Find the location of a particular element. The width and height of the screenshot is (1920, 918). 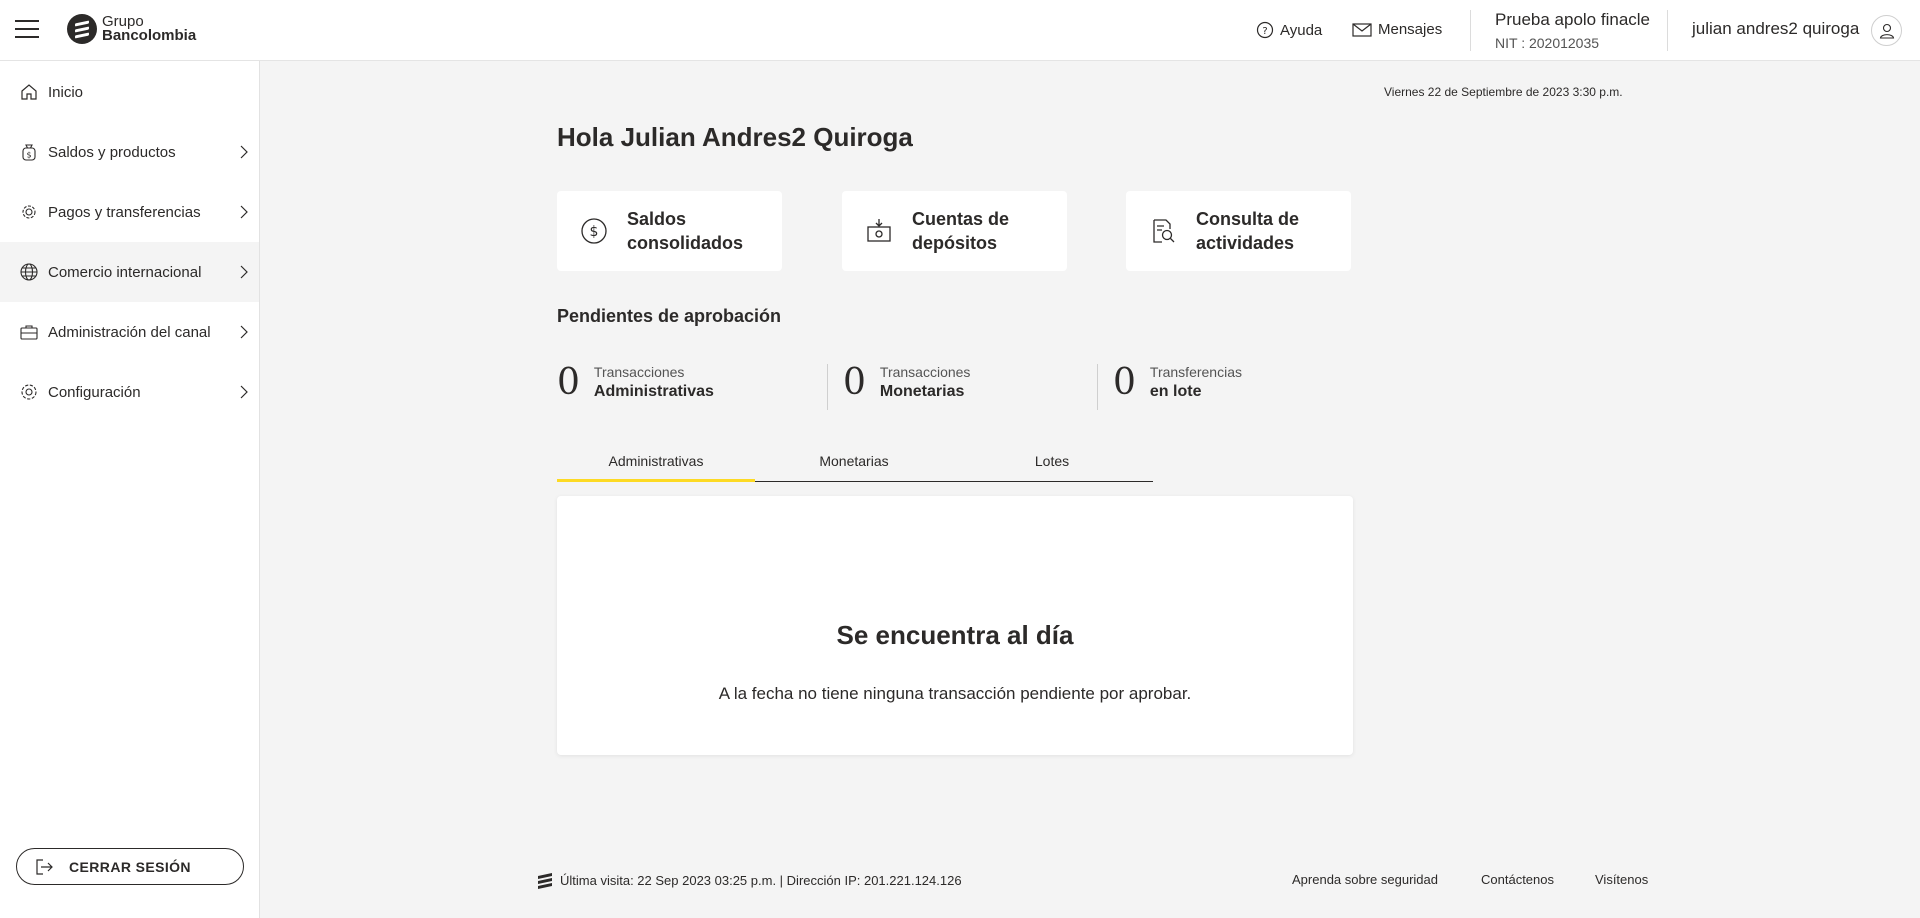

hamburger-menu-icon is located at coordinates (27, 30).